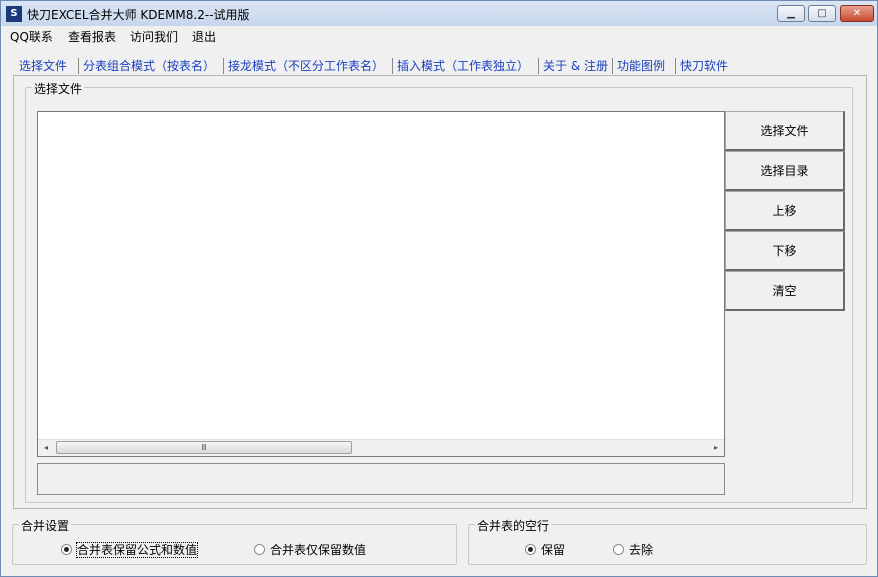 The height and width of the screenshot is (577, 878). I want to click on tab-chain-mode: 接龙模式（不区分工作表名）, so click(305, 66).